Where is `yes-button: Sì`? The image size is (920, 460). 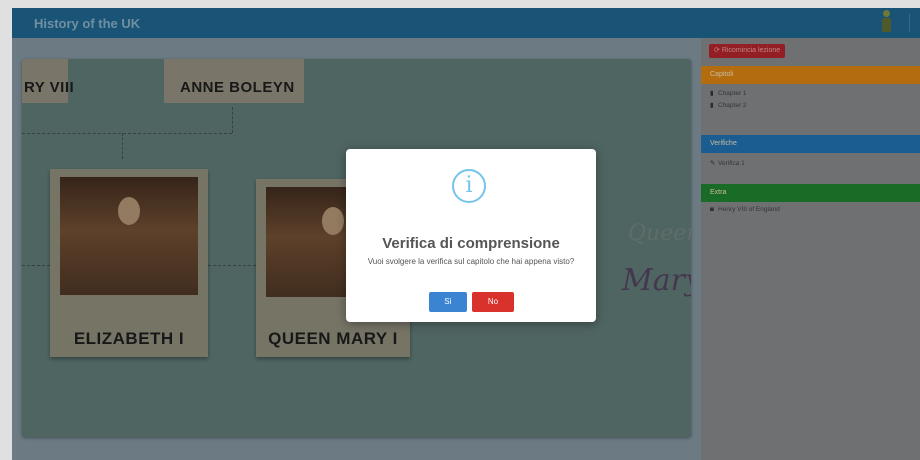 yes-button: Sì is located at coordinates (448, 302).